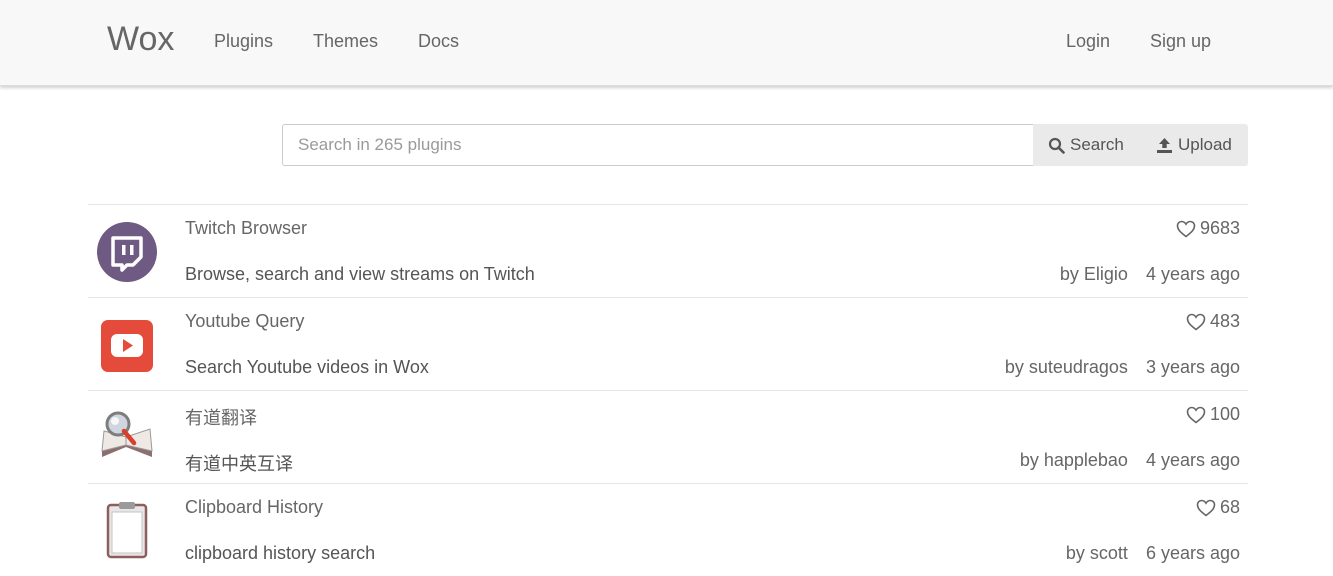 The height and width of the screenshot is (576, 1333). I want to click on like-count: 9683, so click(1208, 228).